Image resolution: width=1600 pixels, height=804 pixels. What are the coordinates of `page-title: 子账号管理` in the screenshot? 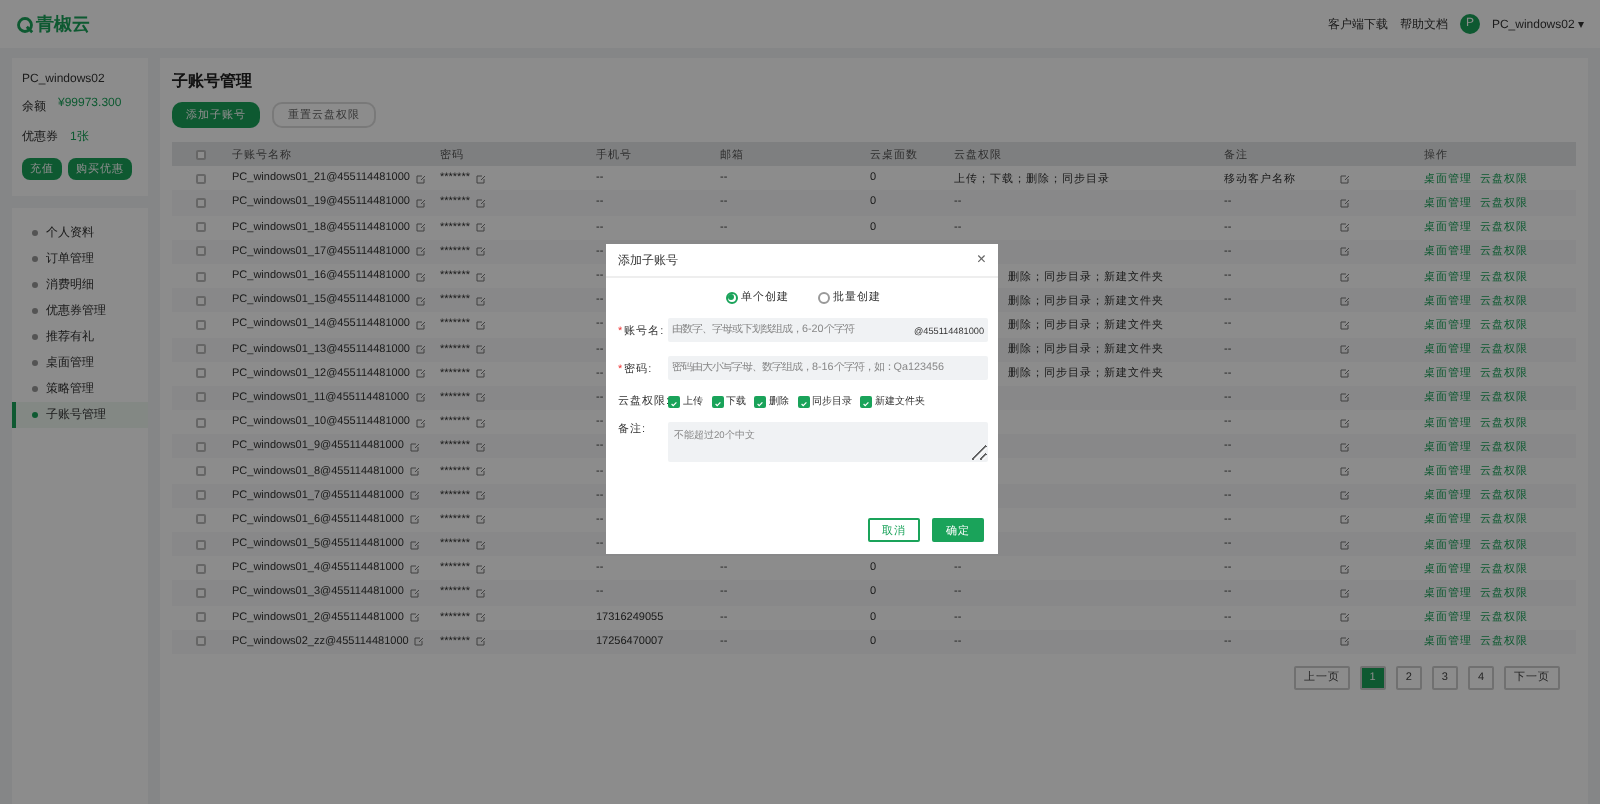 It's located at (213, 81).